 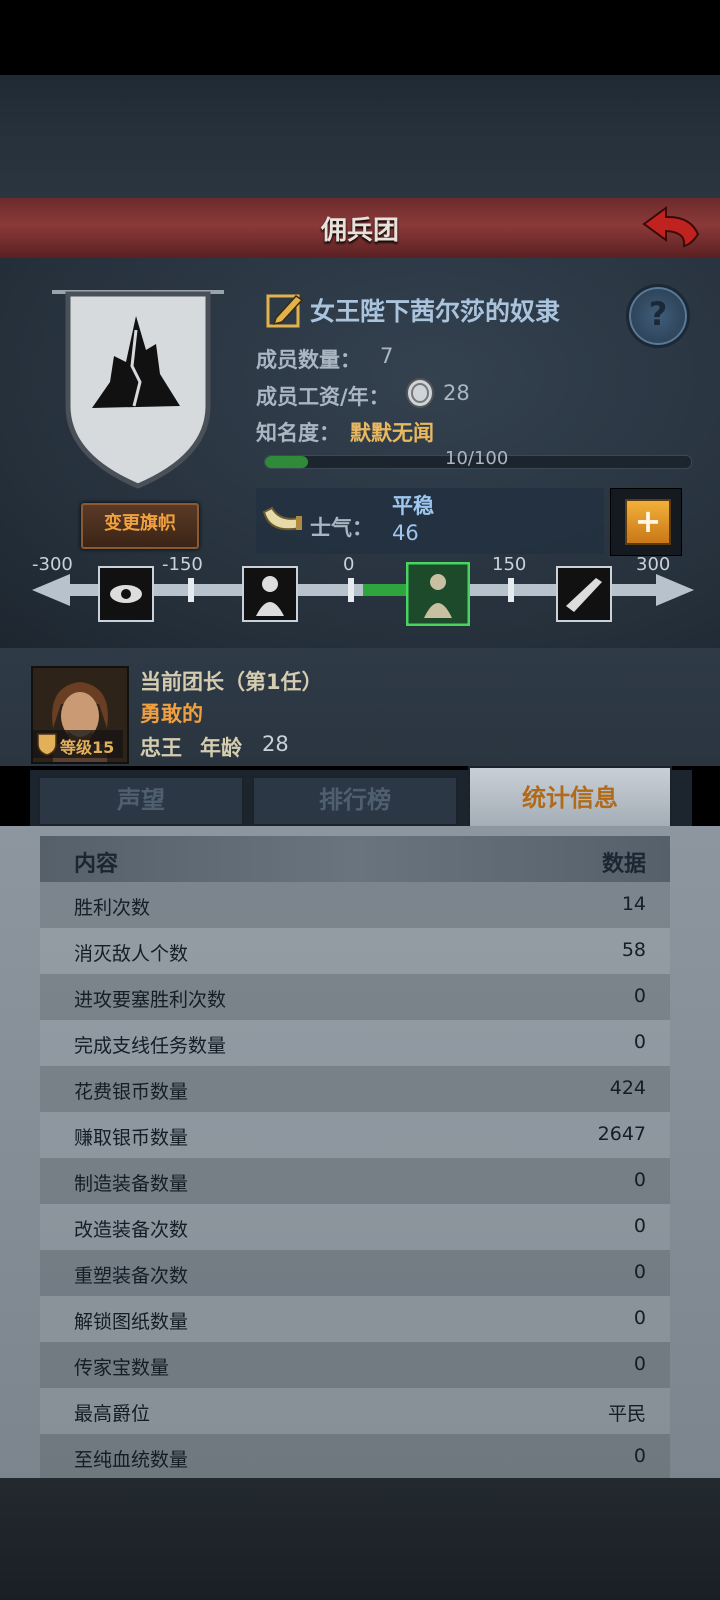 What do you see at coordinates (131, 1276) in the screenshot?
I see `row-label: 重塑装备次数` at bounding box center [131, 1276].